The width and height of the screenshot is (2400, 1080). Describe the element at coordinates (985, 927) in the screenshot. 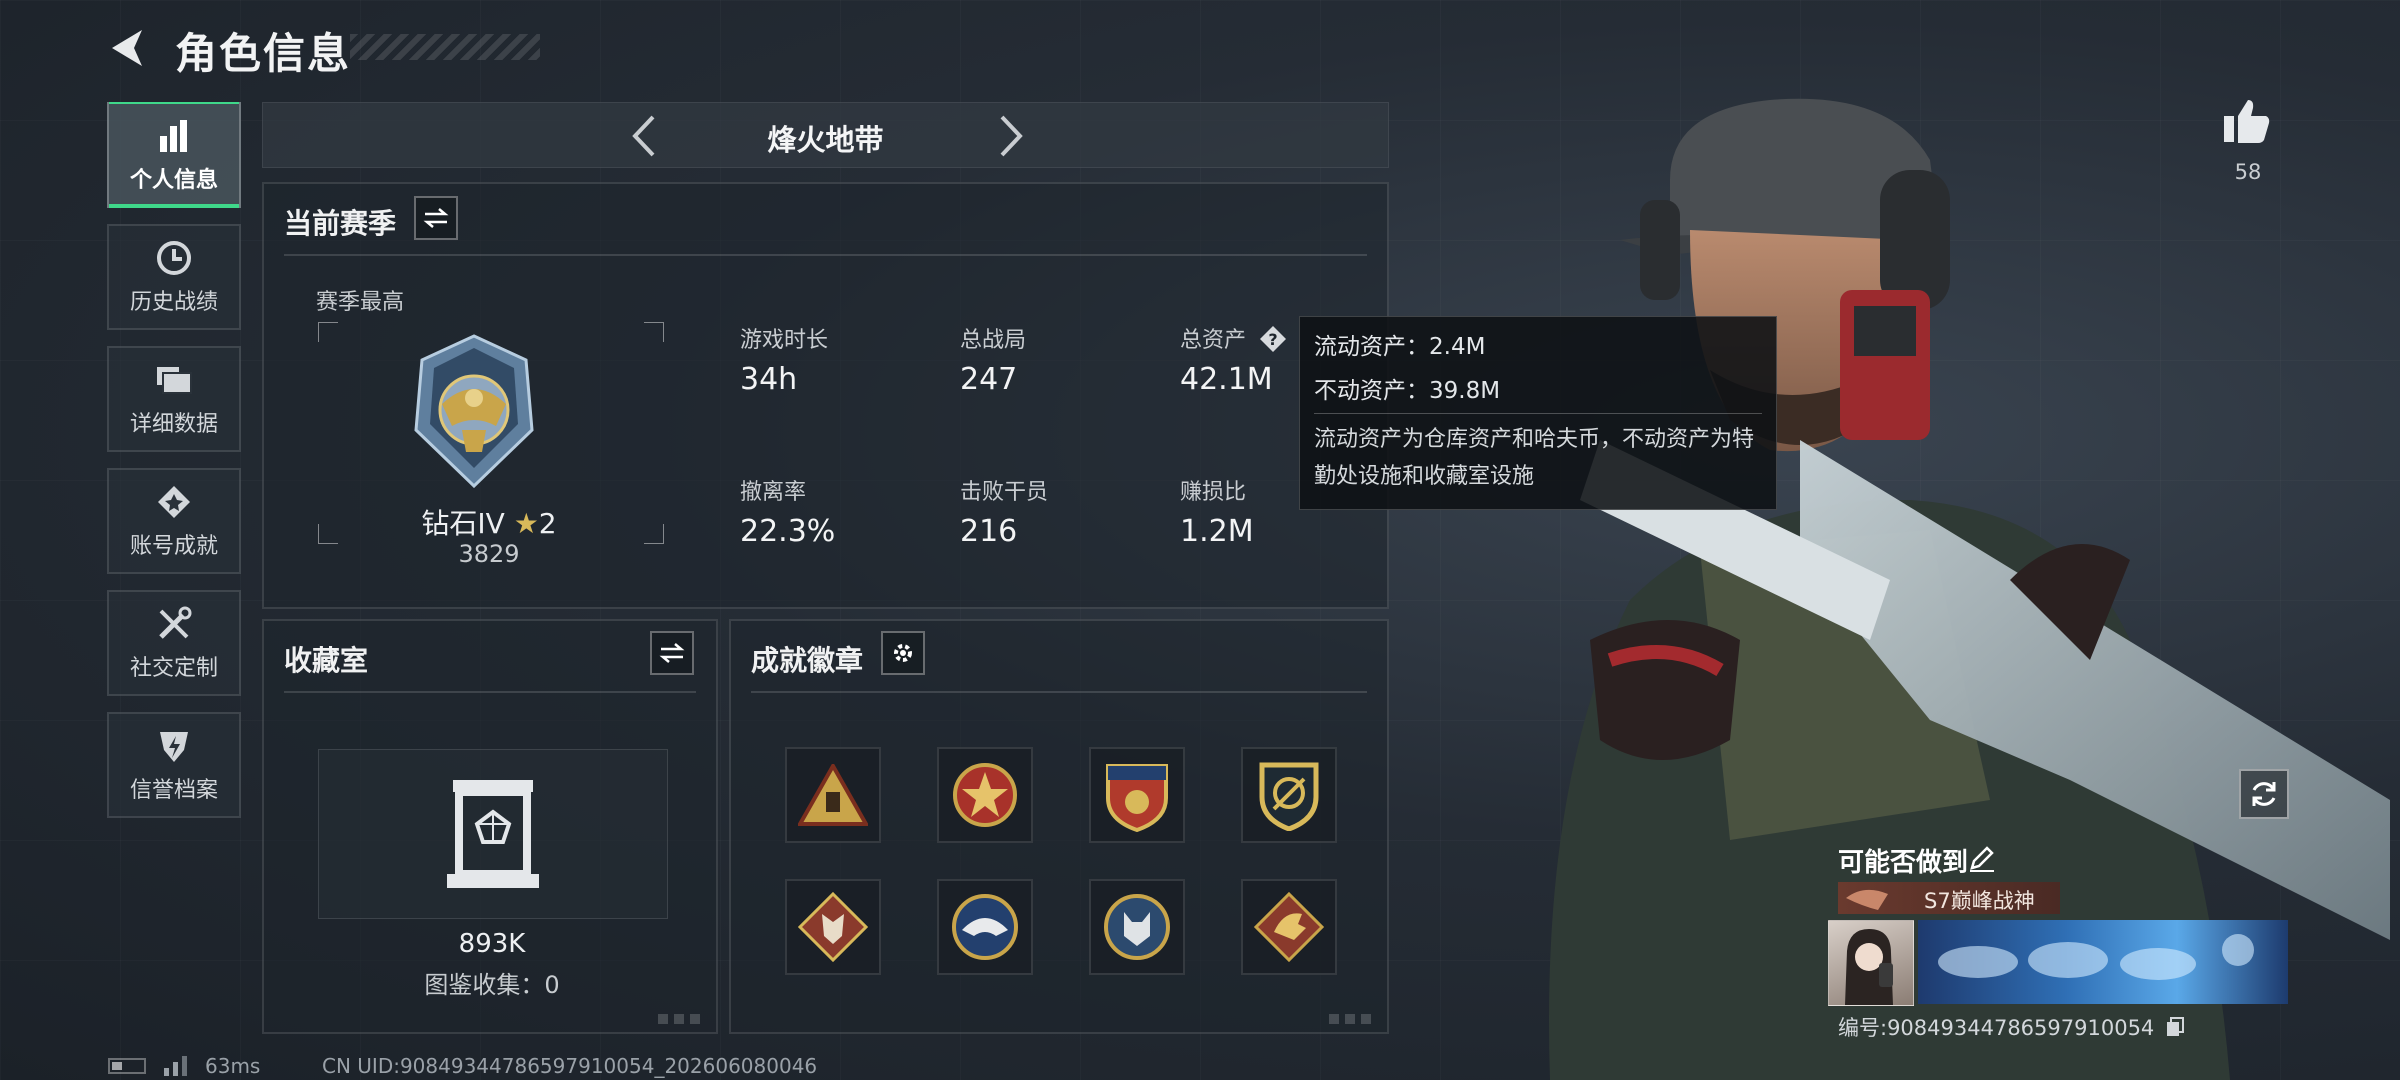

I see `eagle-badge-icon` at that location.